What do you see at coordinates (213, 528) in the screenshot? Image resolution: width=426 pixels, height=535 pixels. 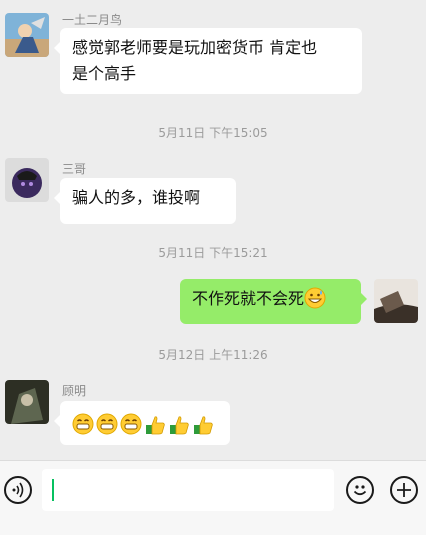 I see `bottom-strip` at bounding box center [213, 528].